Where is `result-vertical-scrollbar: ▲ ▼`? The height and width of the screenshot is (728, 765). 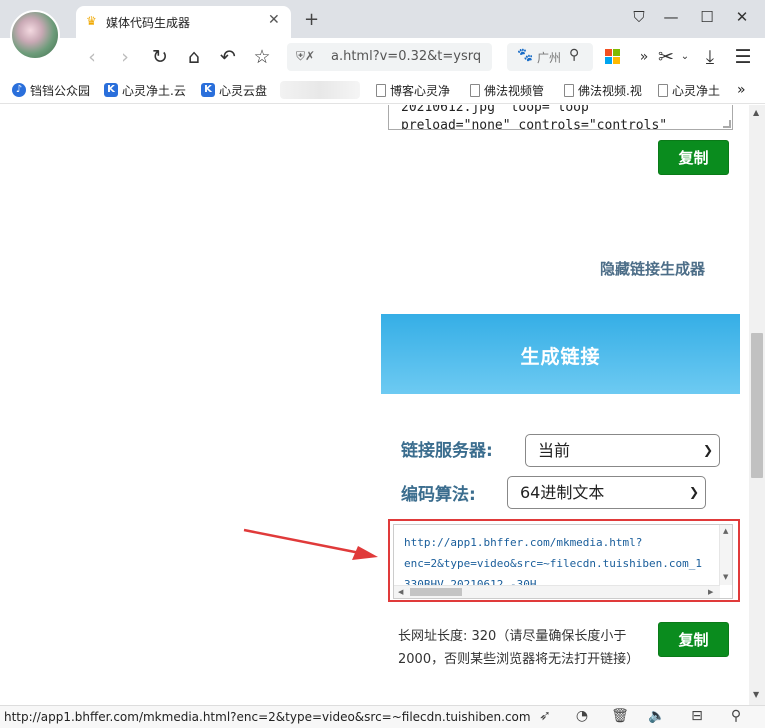
result-vertical-scrollbar: ▲ ▼ is located at coordinates (725, 555).